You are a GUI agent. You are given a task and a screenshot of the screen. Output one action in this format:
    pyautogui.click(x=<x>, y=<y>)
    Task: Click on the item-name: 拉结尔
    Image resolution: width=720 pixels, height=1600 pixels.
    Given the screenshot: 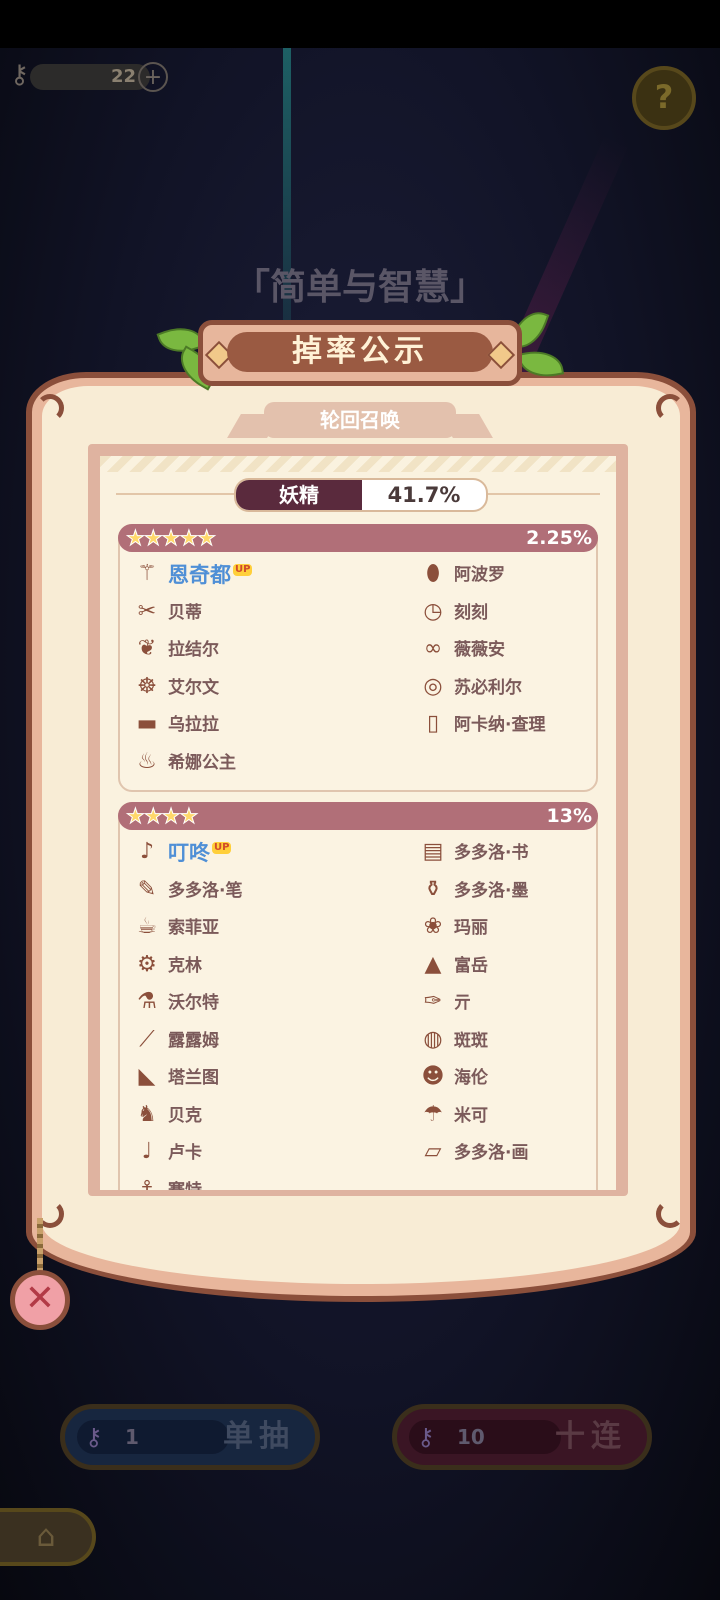 What is the action you would take?
    pyautogui.click(x=193, y=650)
    